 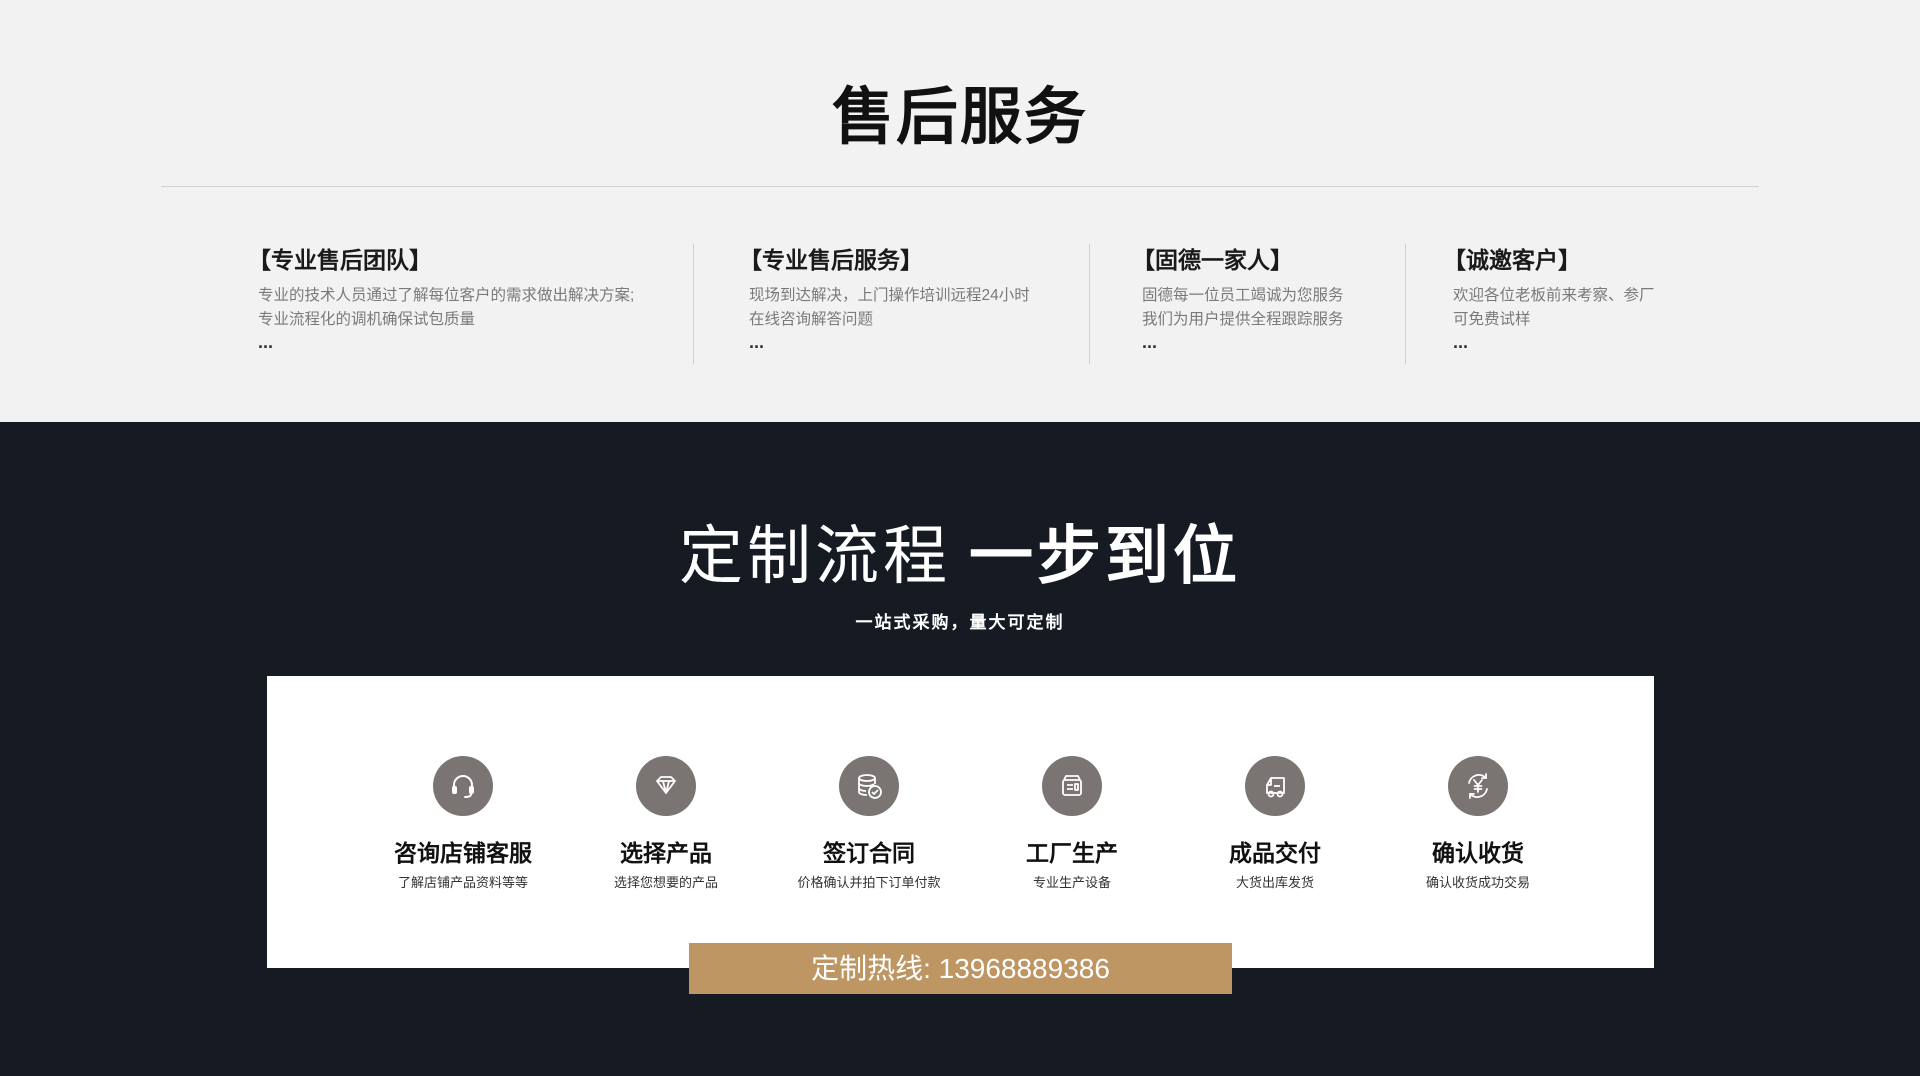 I want to click on step-description: 价格确认并拍下订单付款, so click(x=869, y=882).